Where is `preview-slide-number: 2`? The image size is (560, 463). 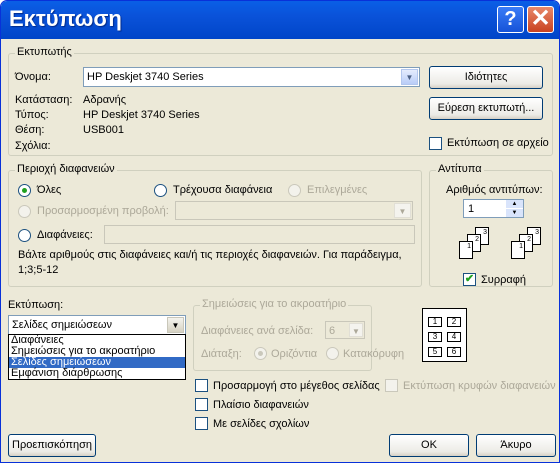
preview-slide-number: 2 is located at coordinates (454, 322).